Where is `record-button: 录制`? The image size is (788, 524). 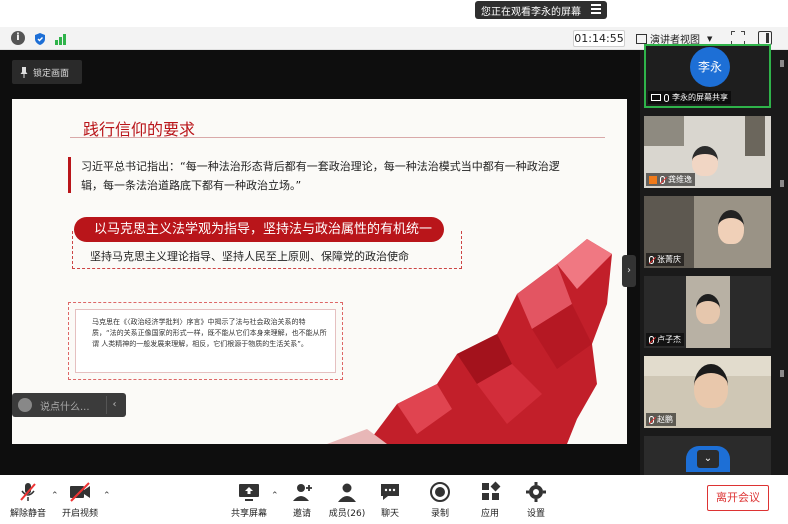
record-button: 录制 is located at coordinates (440, 500).